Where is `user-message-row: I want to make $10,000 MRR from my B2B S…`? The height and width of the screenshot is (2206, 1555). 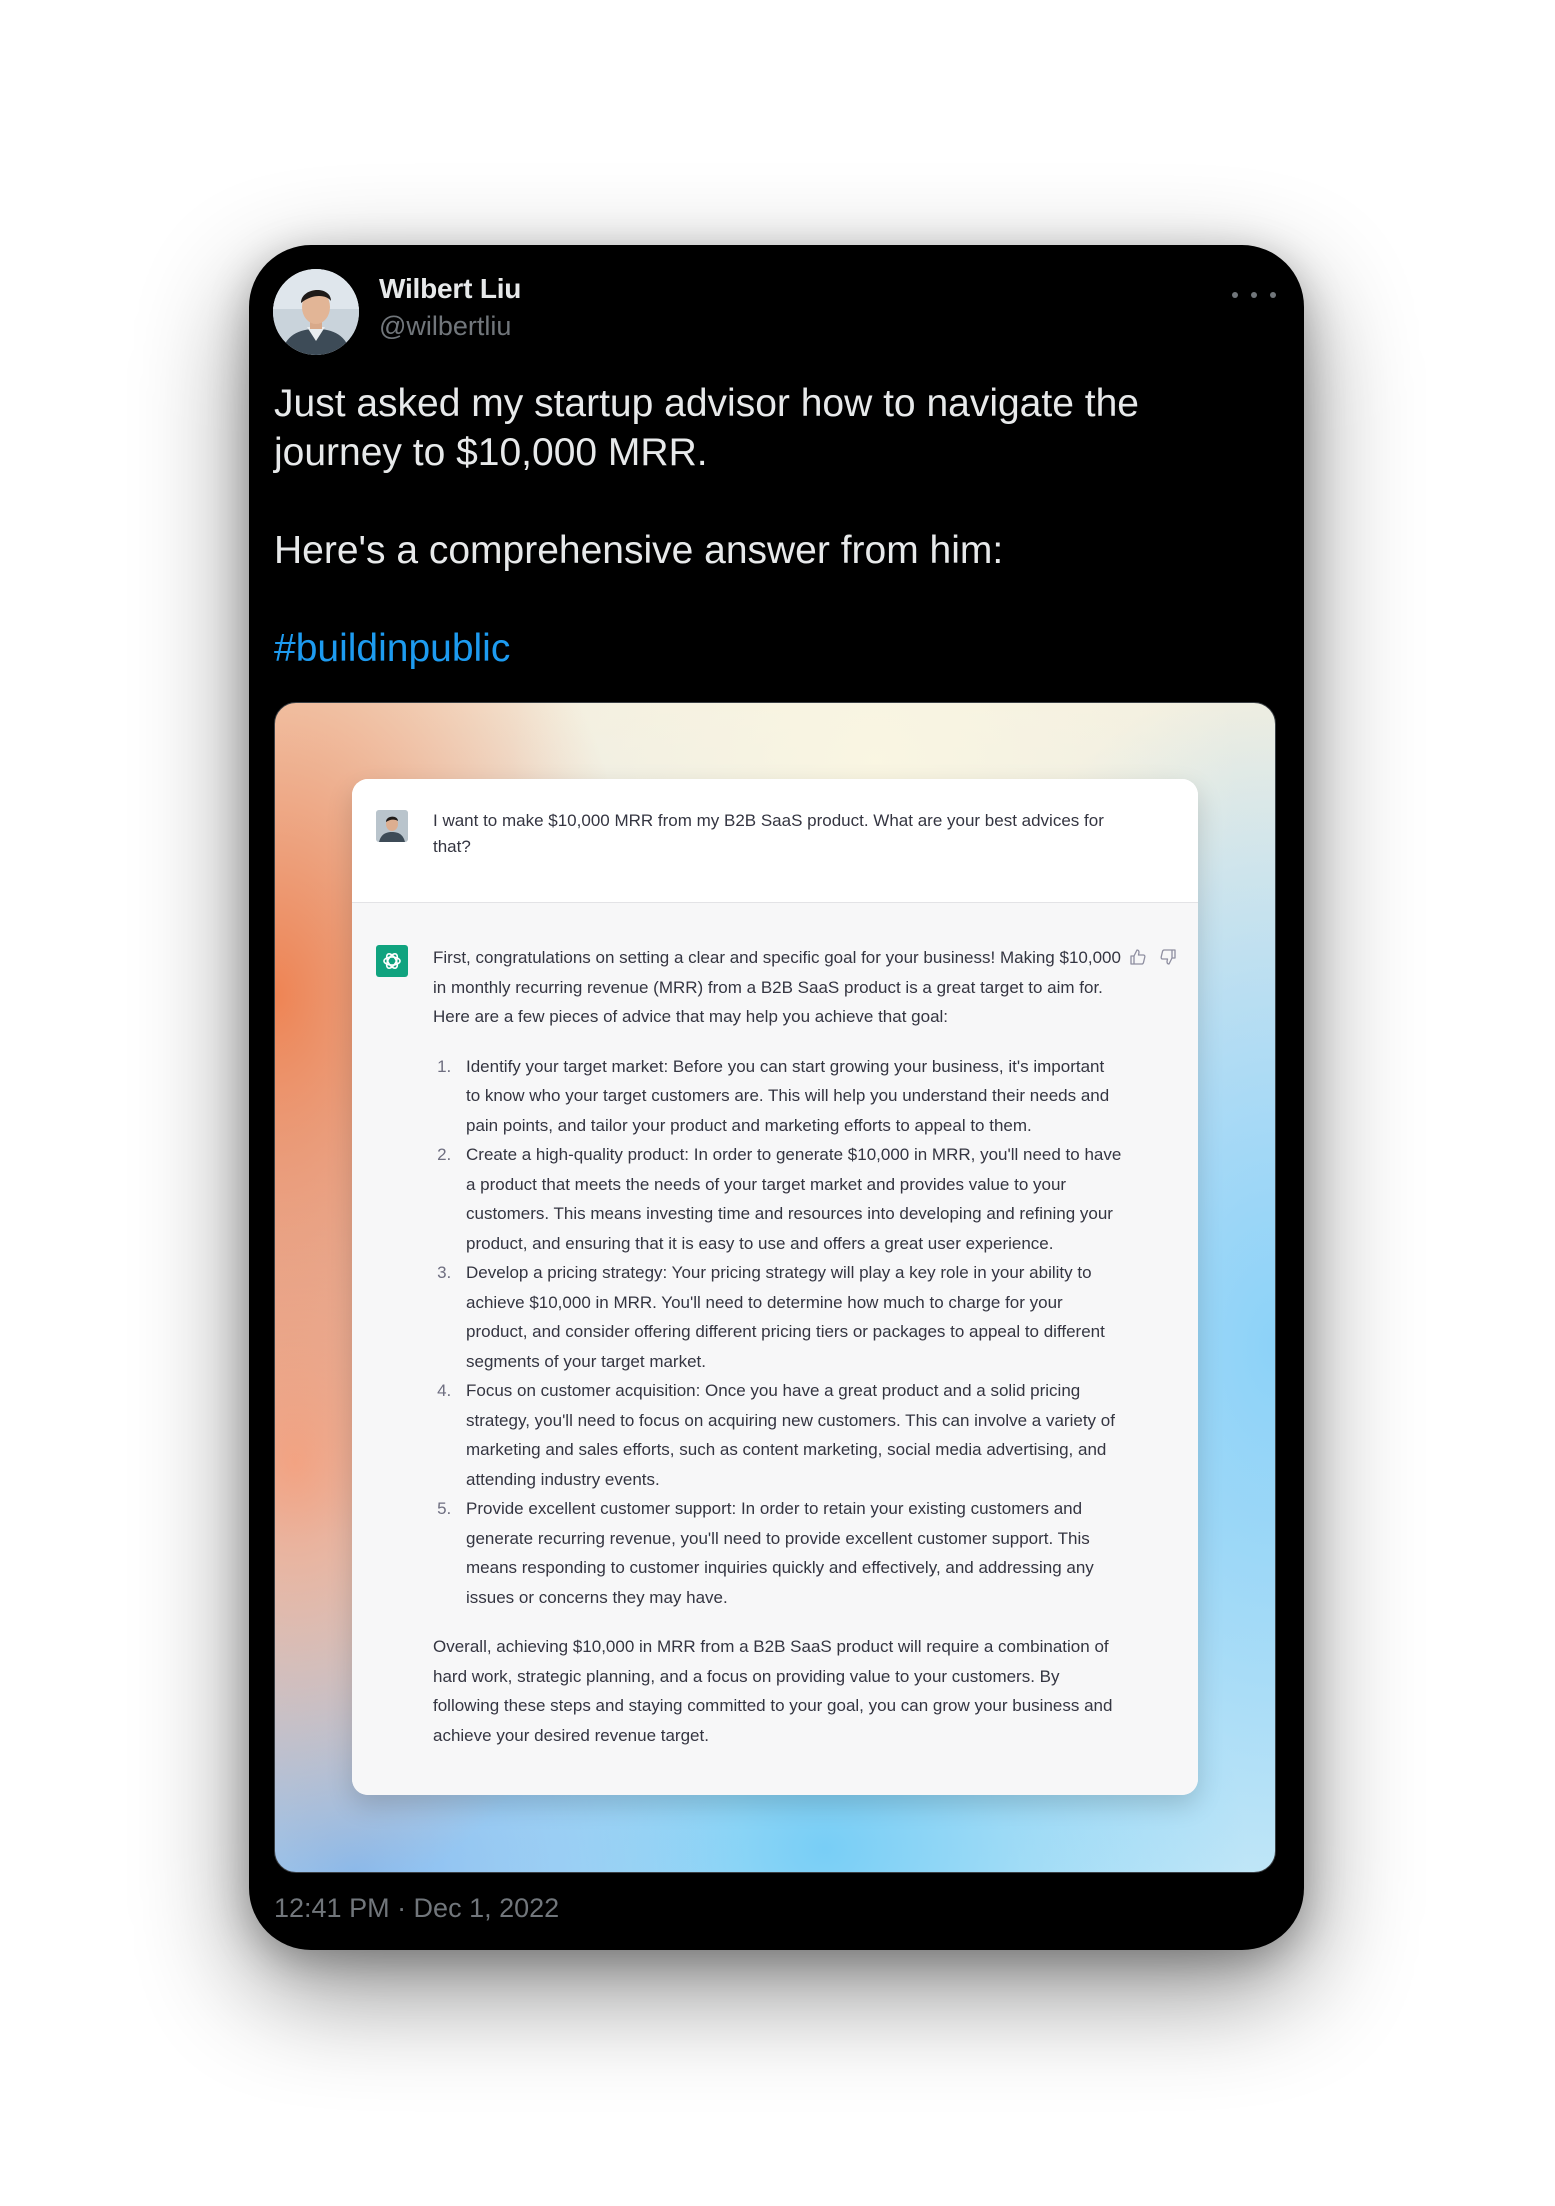
user-message-row: I want to make $10,000 MRR from my B2B S… is located at coordinates (775, 841).